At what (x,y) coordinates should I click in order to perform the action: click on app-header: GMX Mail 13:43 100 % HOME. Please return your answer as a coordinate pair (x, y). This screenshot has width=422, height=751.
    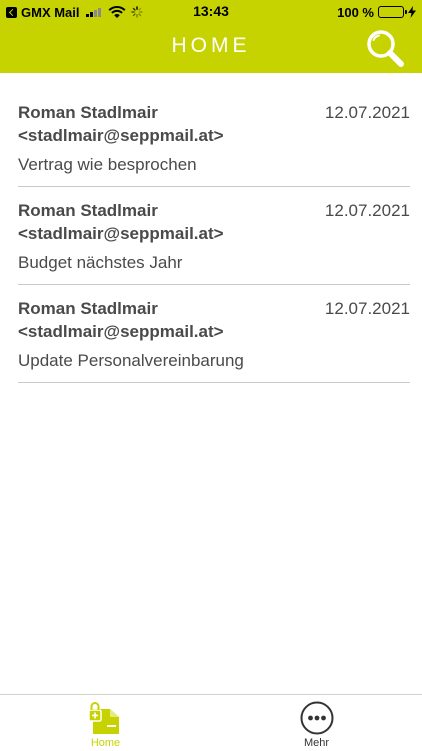
    Looking at the image, I should click on (211, 36).